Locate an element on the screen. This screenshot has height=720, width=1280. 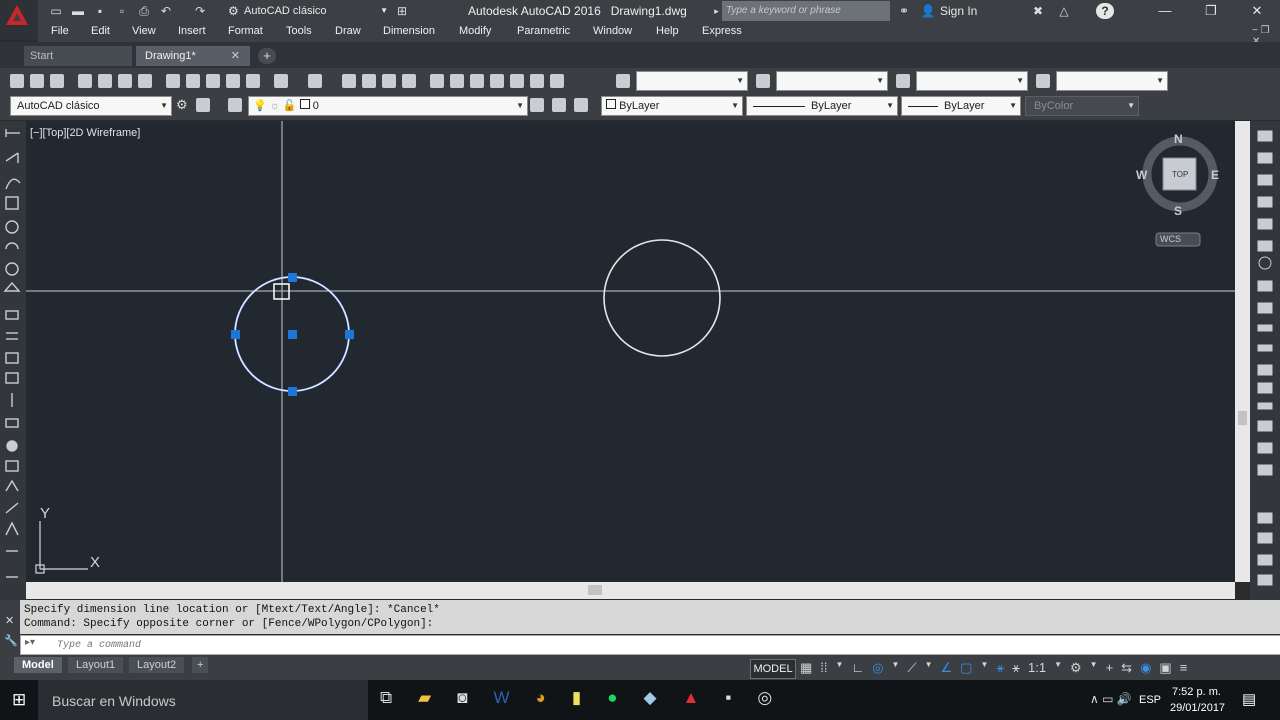
command-prompt-icon: ▸▾ is located at coordinates (30, 642).